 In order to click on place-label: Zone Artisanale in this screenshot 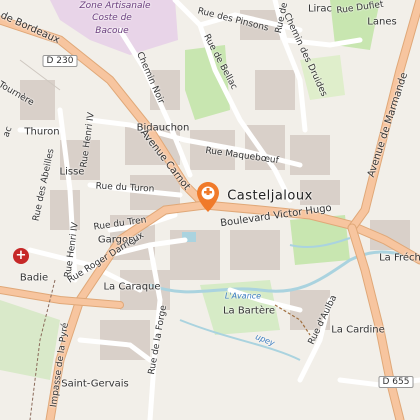, I will do `click(115, 6)`.